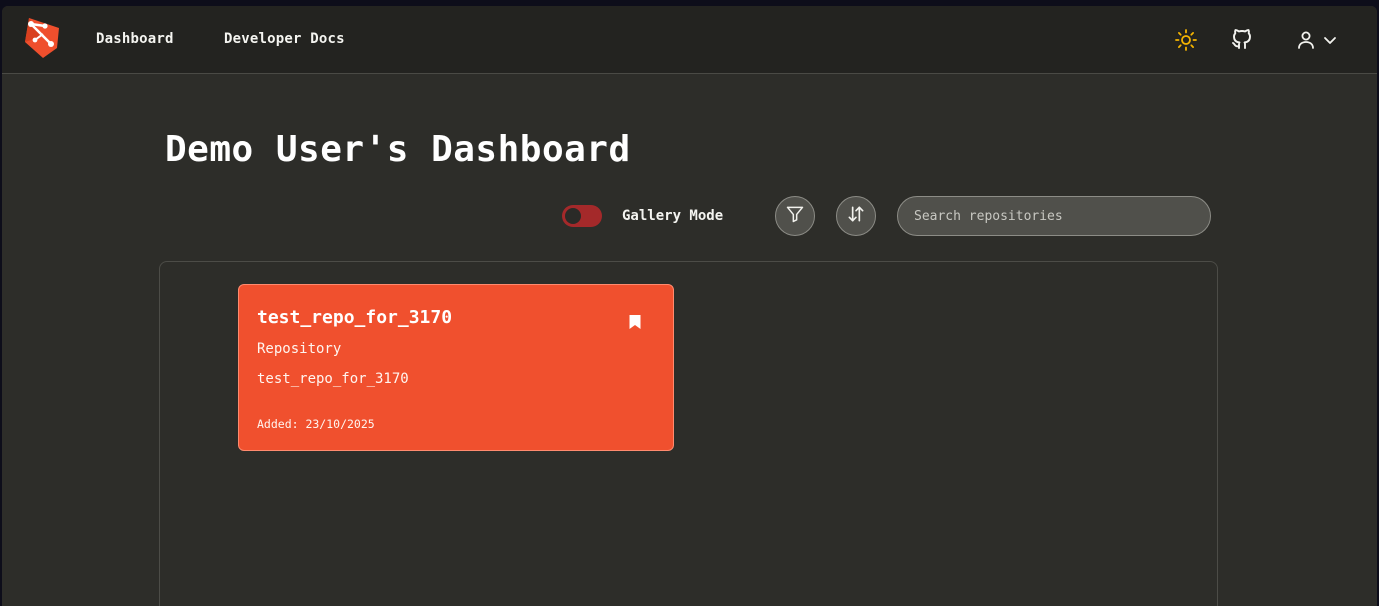 This screenshot has height=606, width=1379. Describe the element at coordinates (299, 349) in the screenshot. I see `repository-type: Repository` at that location.